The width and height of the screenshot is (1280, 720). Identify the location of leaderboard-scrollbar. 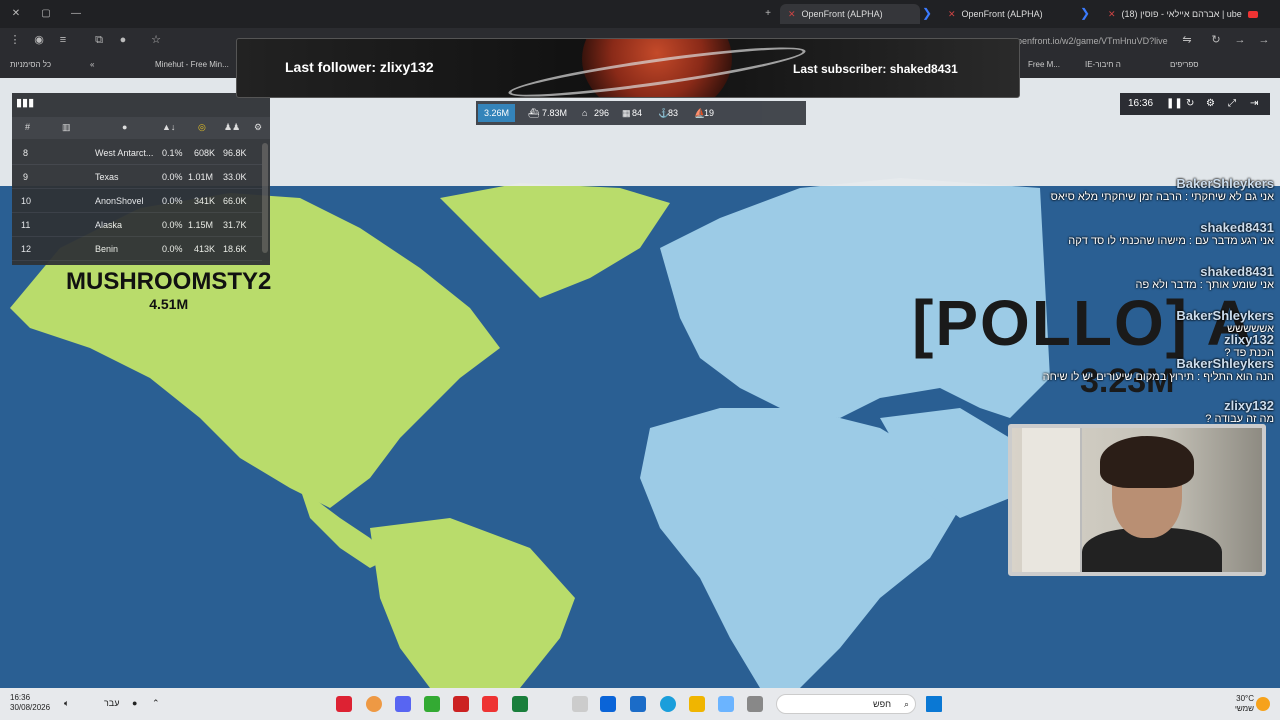
(265, 198).